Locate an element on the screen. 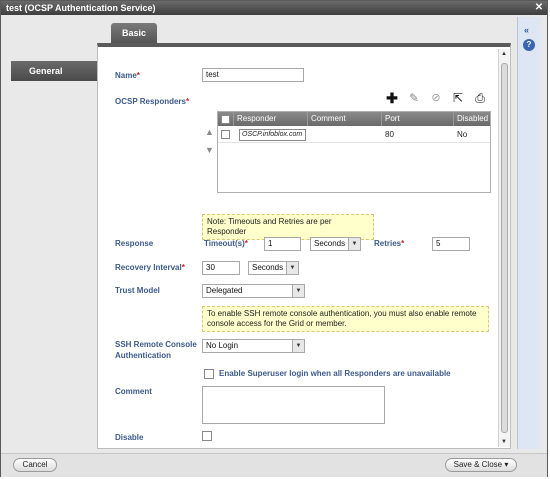  ocsp-responders-label-text: OCSP Responders is located at coordinates (150, 101).